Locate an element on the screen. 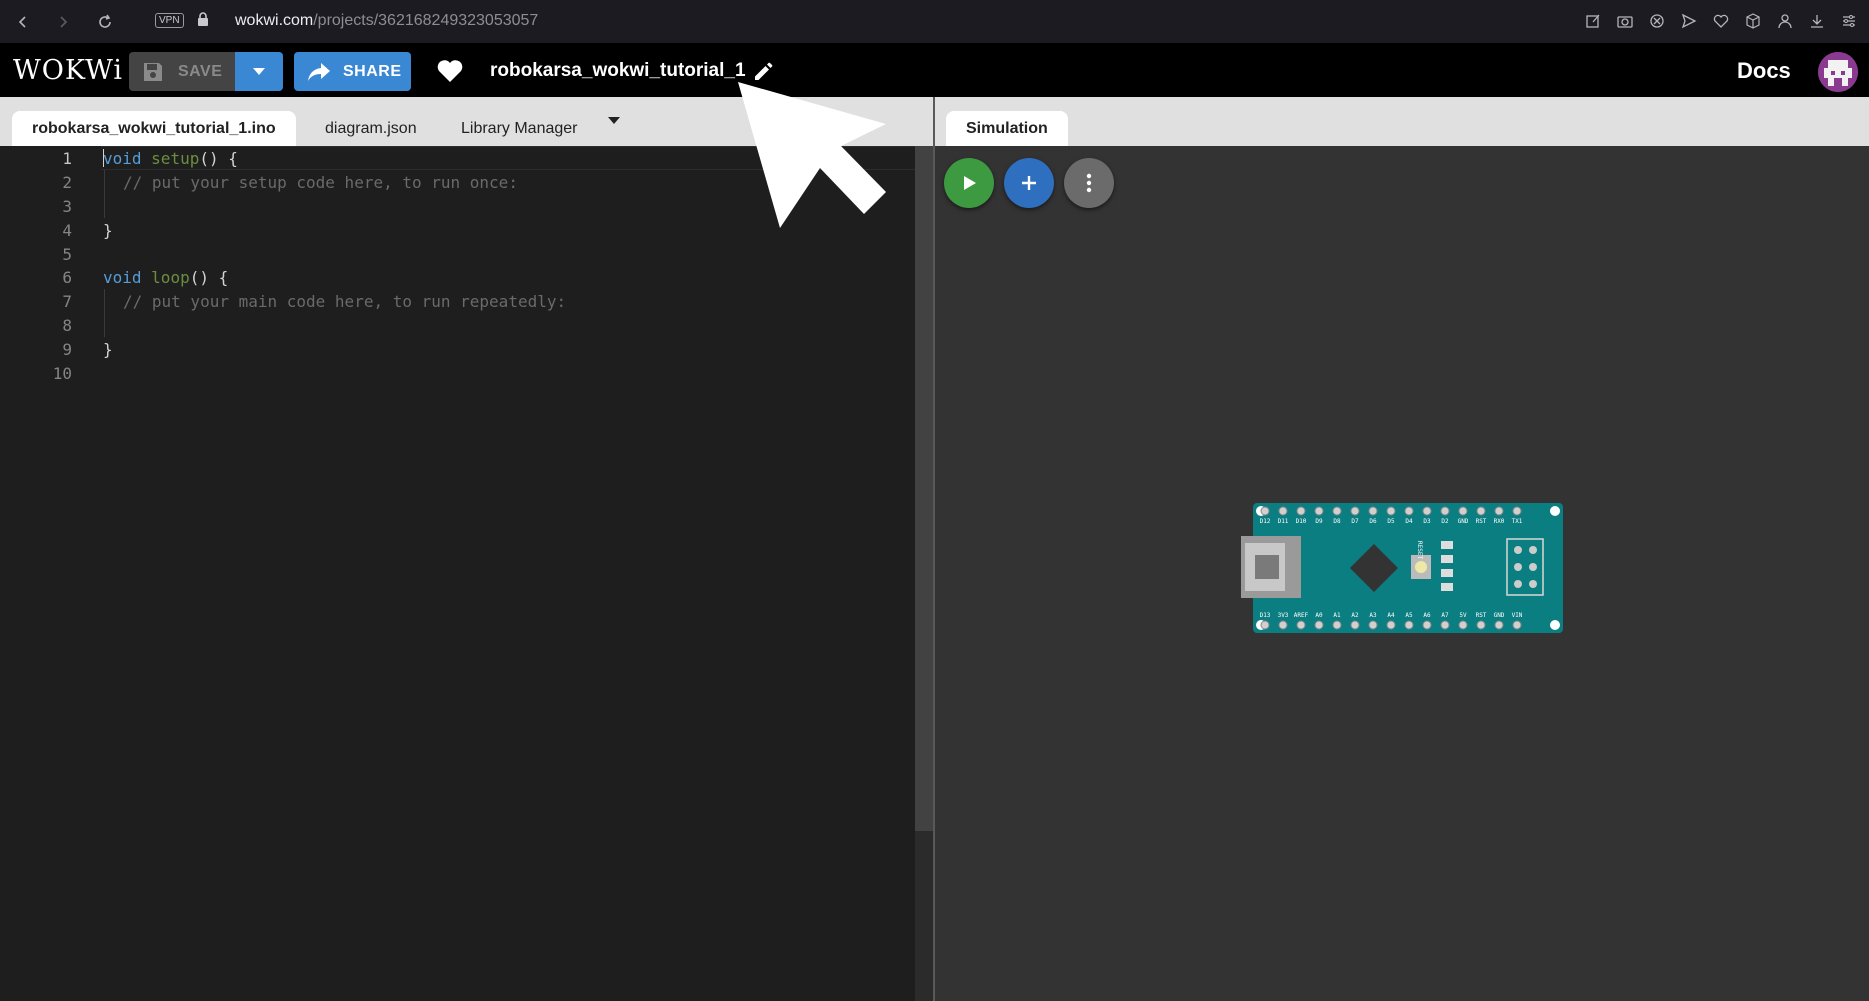 This screenshot has width=1869, height=1001. line-content: } is located at coordinates (108, 230).